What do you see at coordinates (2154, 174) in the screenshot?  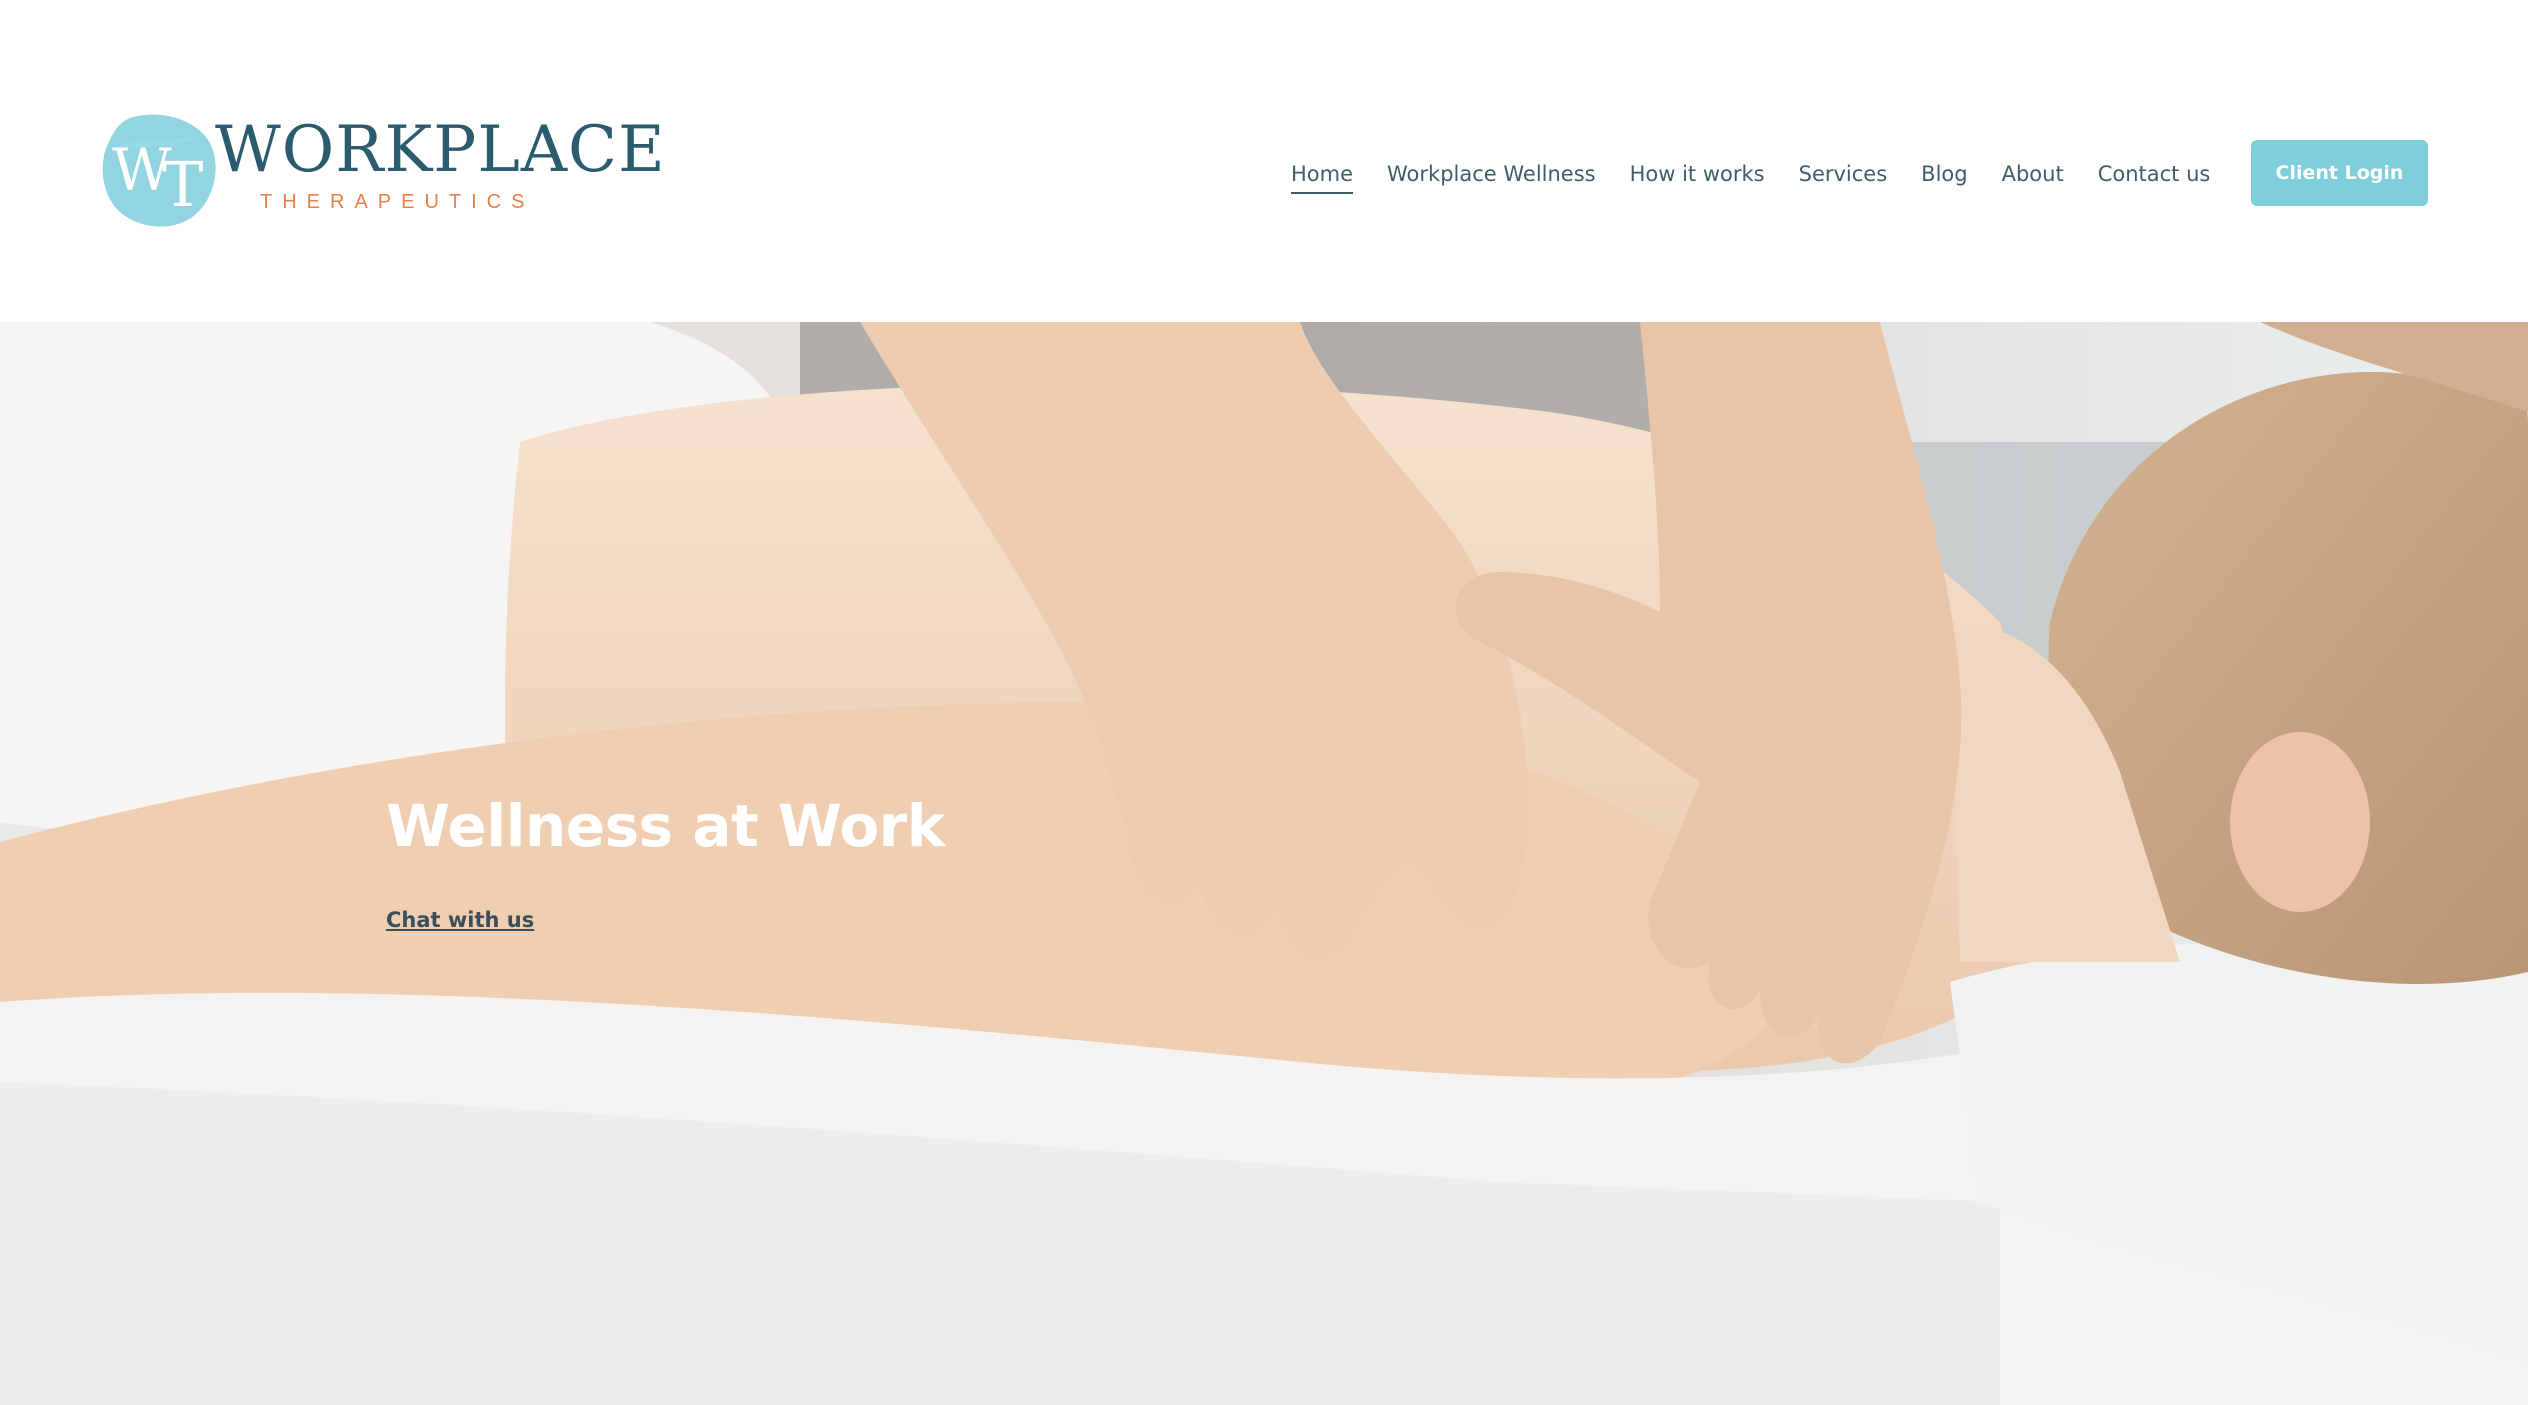 I see `nav-item-contact-us: Contact us` at bounding box center [2154, 174].